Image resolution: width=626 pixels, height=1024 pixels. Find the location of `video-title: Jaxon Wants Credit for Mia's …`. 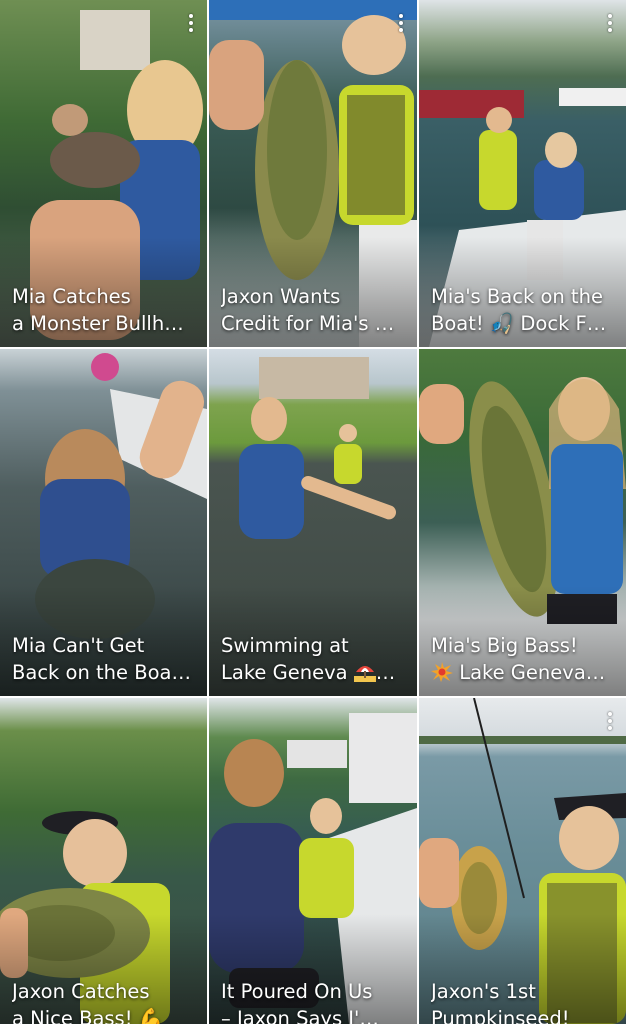

video-title: Jaxon Wants Credit for Mia's … is located at coordinates (308, 310).